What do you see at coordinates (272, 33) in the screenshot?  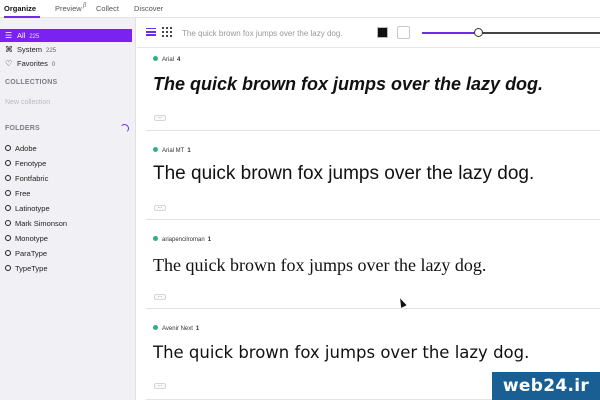 I see `sample-text-input` at bounding box center [272, 33].